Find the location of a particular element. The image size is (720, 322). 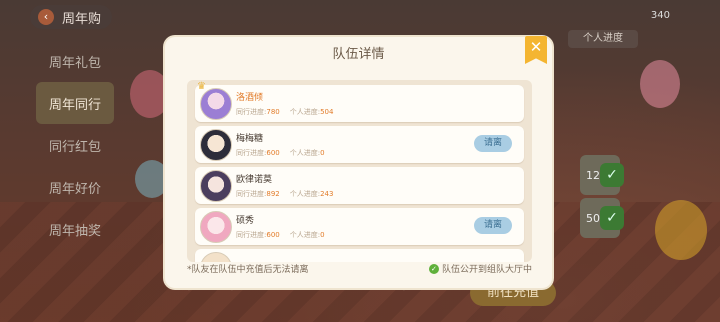

sidebar-item-lottery: 周年抽奖 is located at coordinates (75, 229).